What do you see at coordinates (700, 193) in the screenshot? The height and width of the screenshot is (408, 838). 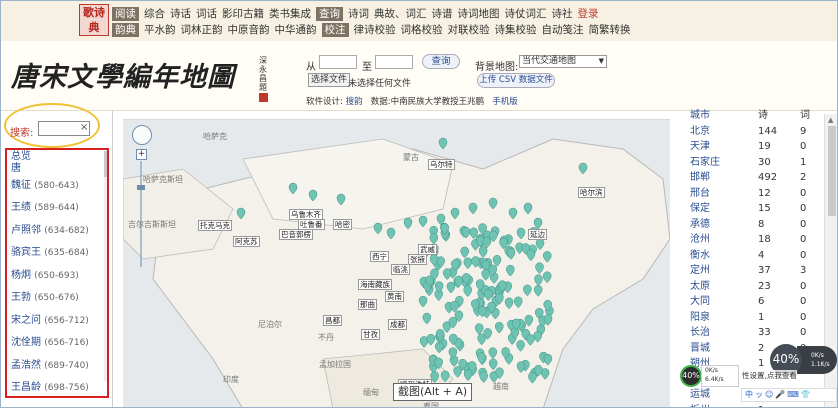 I see `table-cell-city: 邢台` at bounding box center [700, 193].